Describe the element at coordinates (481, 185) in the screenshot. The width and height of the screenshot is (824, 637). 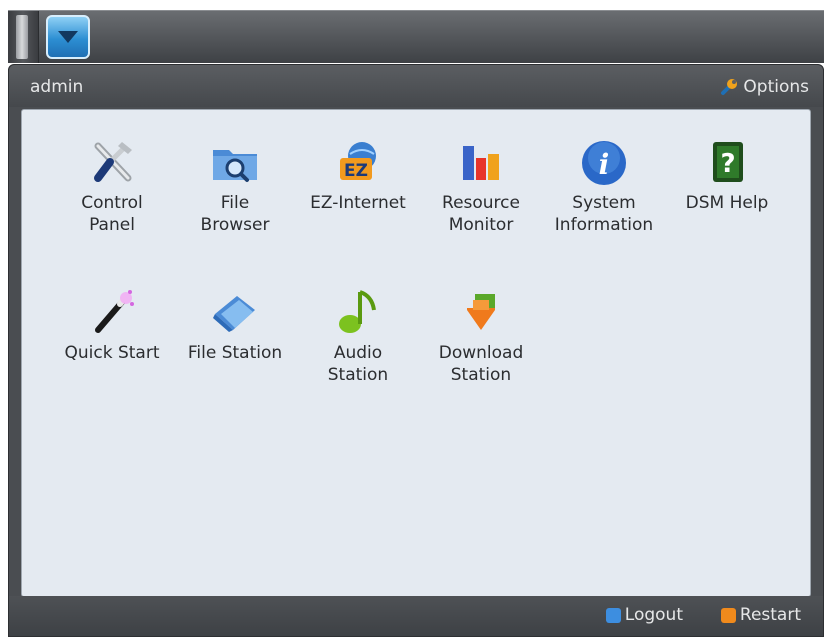
I see `app-resource-monitor: Resource Monitor` at that location.